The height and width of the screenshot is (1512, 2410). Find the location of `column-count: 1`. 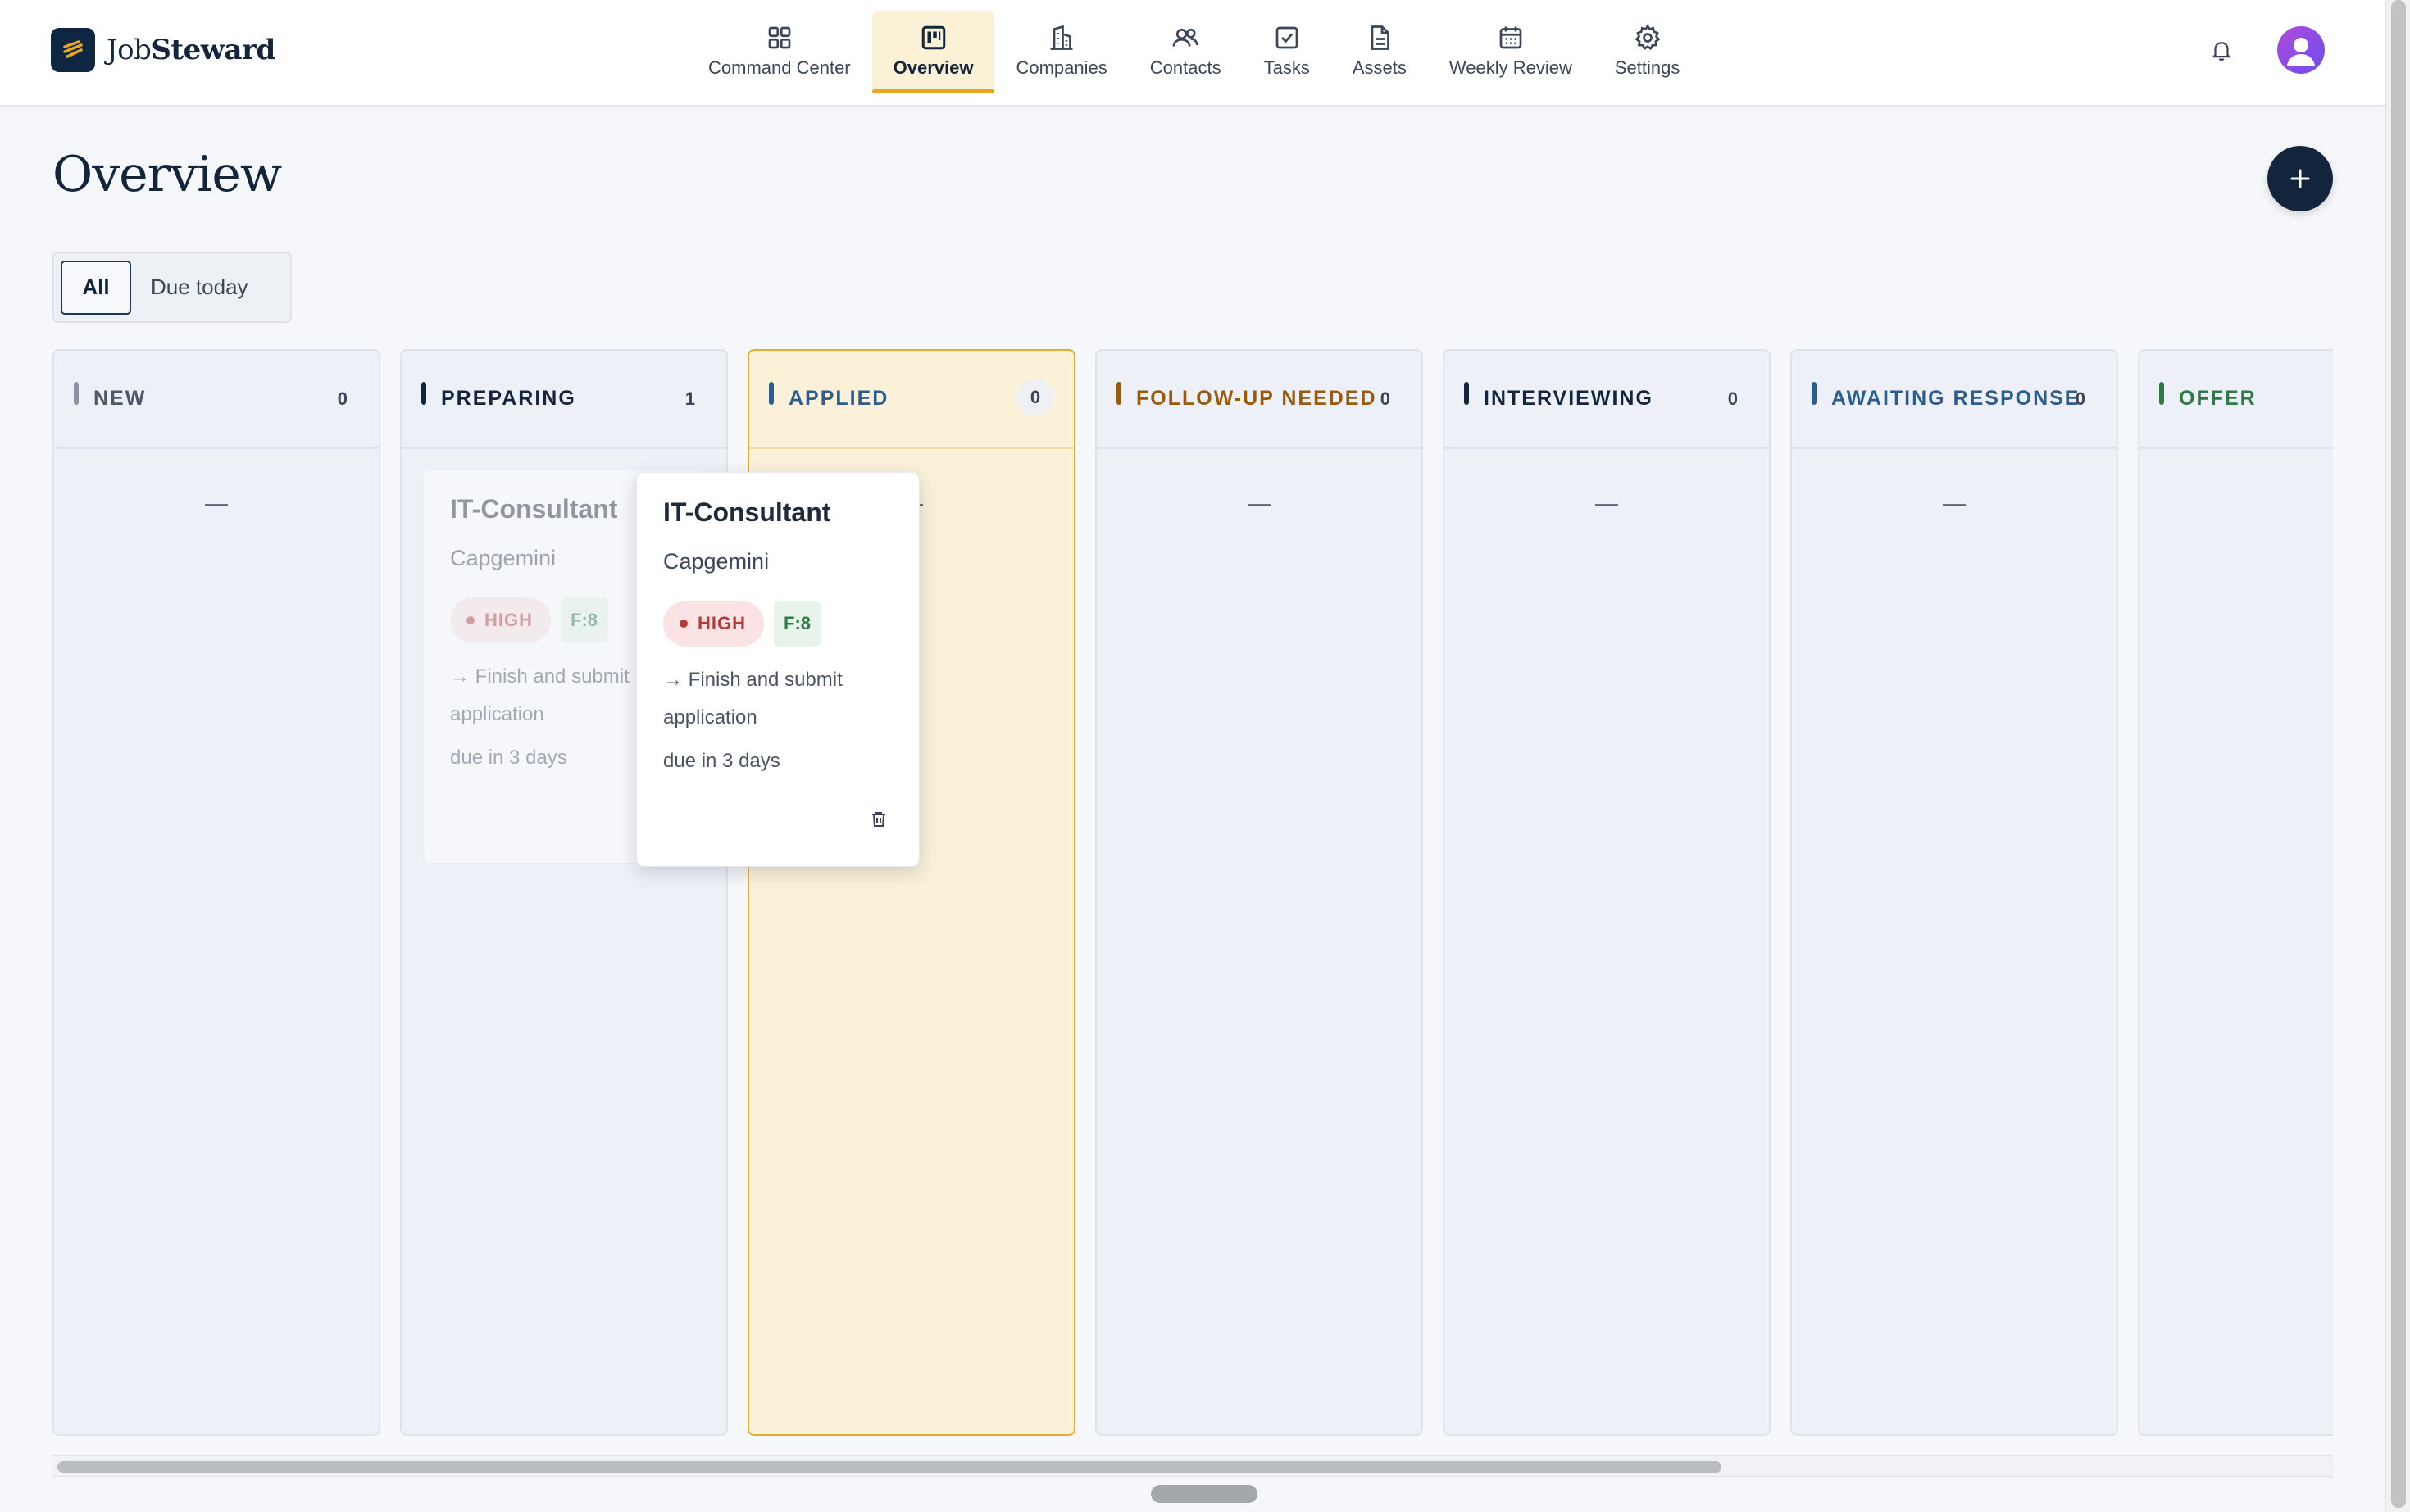

column-count: 1 is located at coordinates (690, 399).